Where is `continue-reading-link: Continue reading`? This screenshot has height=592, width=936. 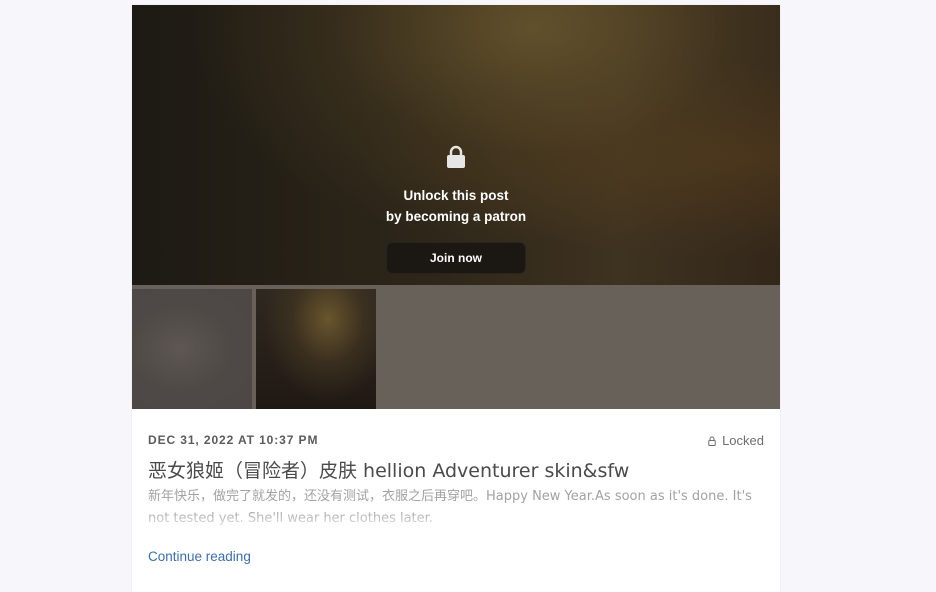
continue-reading-link: Continue reading is located at coordinates (199, 556).